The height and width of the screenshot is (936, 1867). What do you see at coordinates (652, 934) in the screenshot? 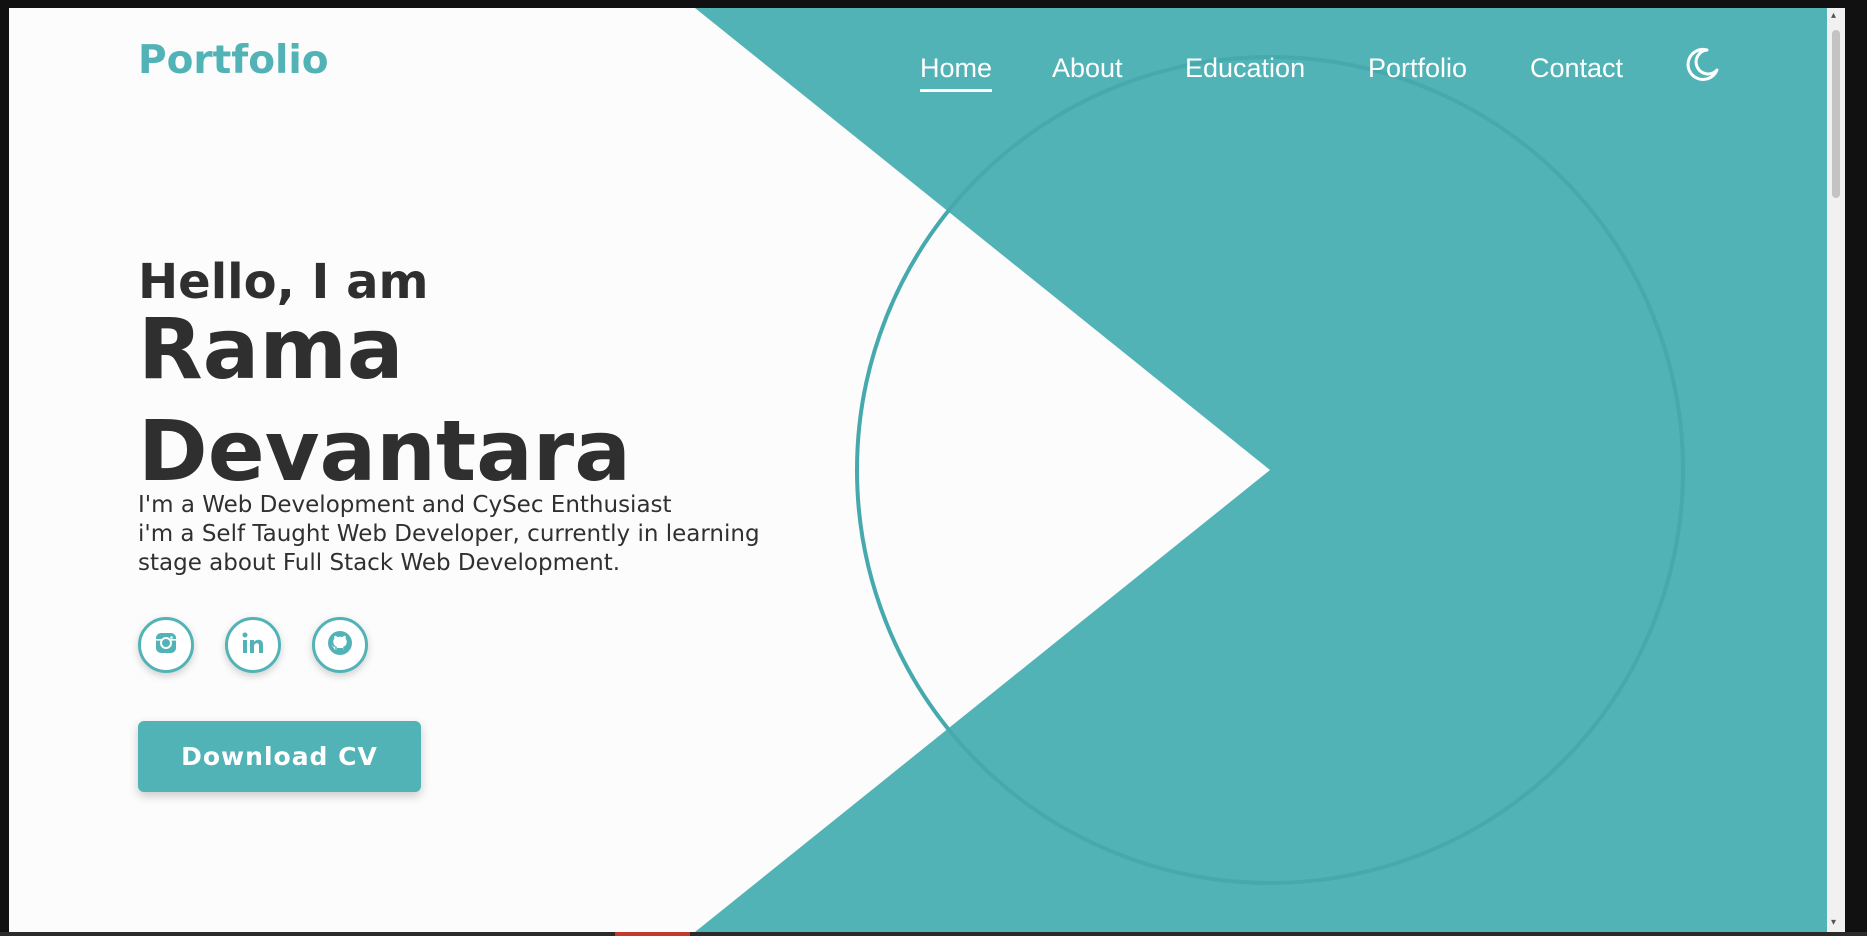
I see `window-bottom-accent` at bounding box center [652, 934].